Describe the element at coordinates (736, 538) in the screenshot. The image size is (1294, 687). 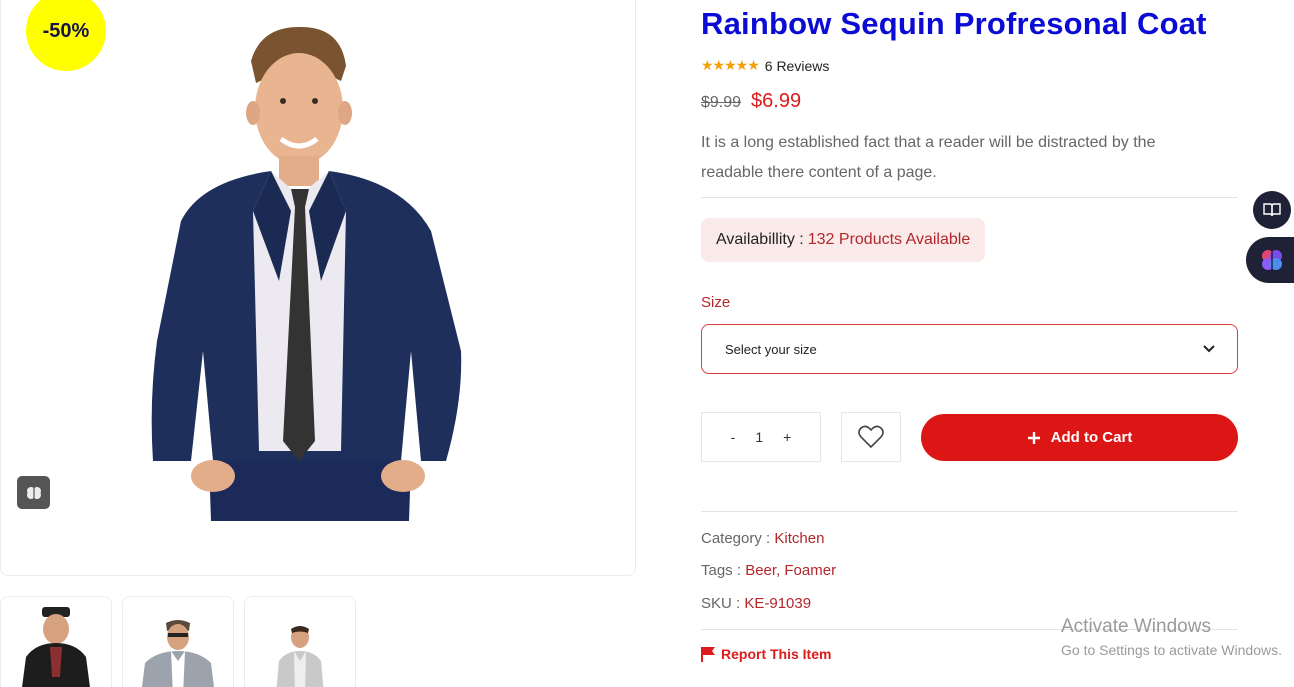
I see `category-label: Category :` at that location.